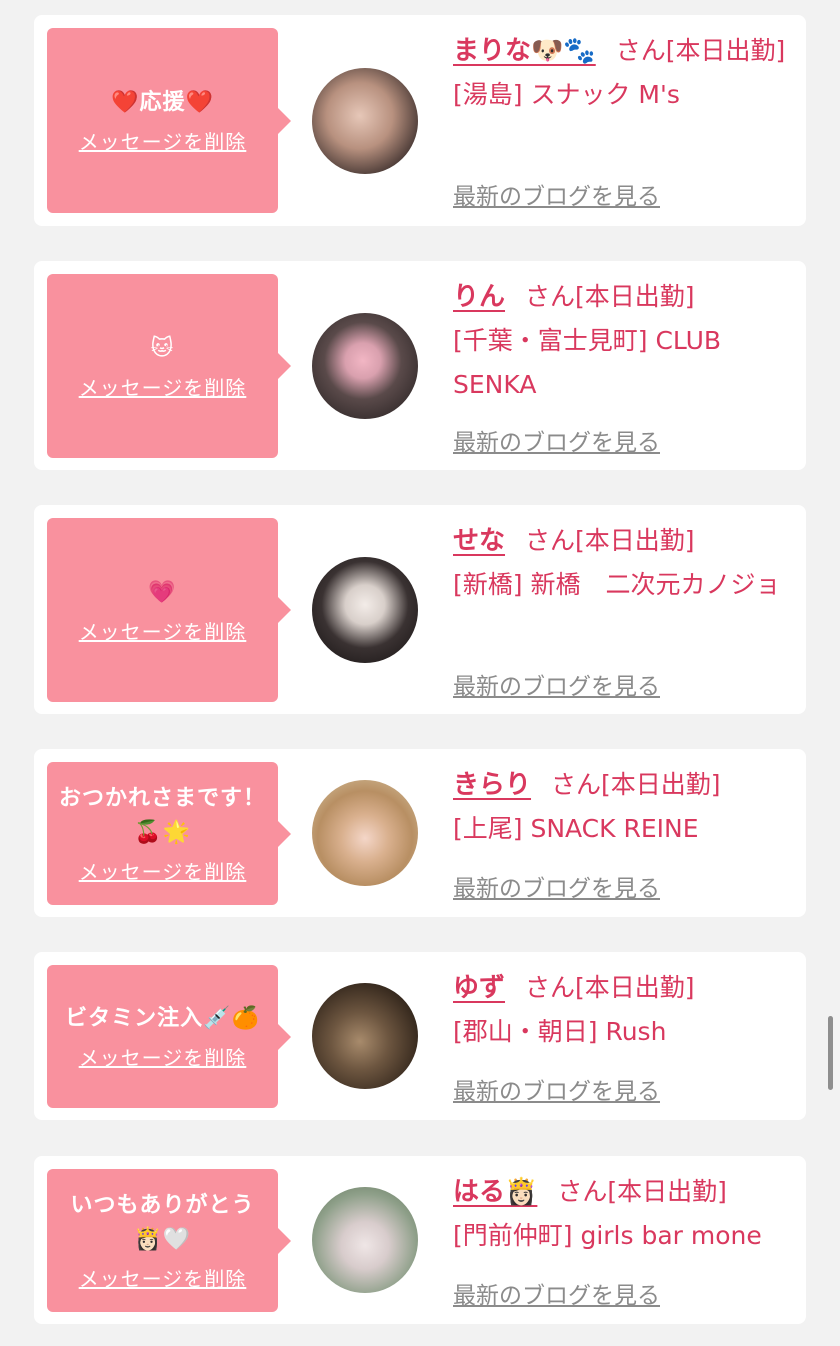 The height and width of the screenshot is (1346, 840). I want to click on shop-name: [新橋] 新橋 二次元カノジョ, so click(617, 584).